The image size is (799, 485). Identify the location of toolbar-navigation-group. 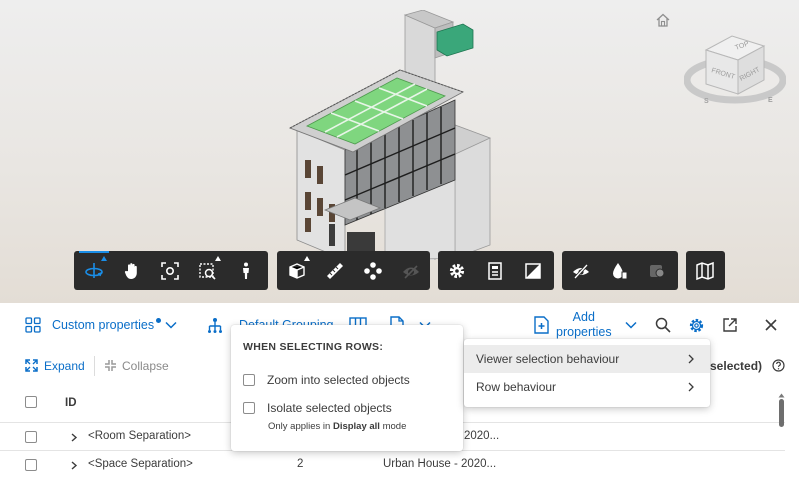
(171, 270).